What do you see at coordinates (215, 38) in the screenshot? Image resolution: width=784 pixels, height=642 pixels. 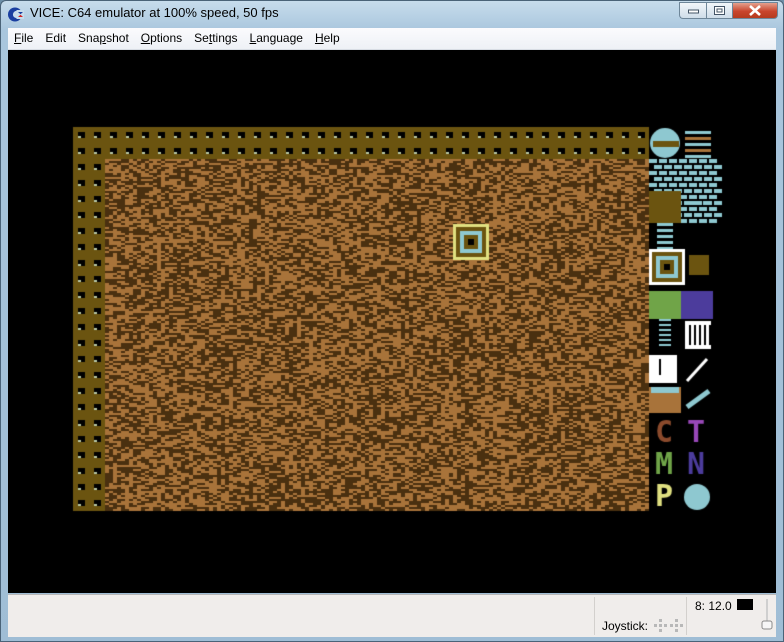 I see `menu-settings: Settings` at bounding box center [215, 38].